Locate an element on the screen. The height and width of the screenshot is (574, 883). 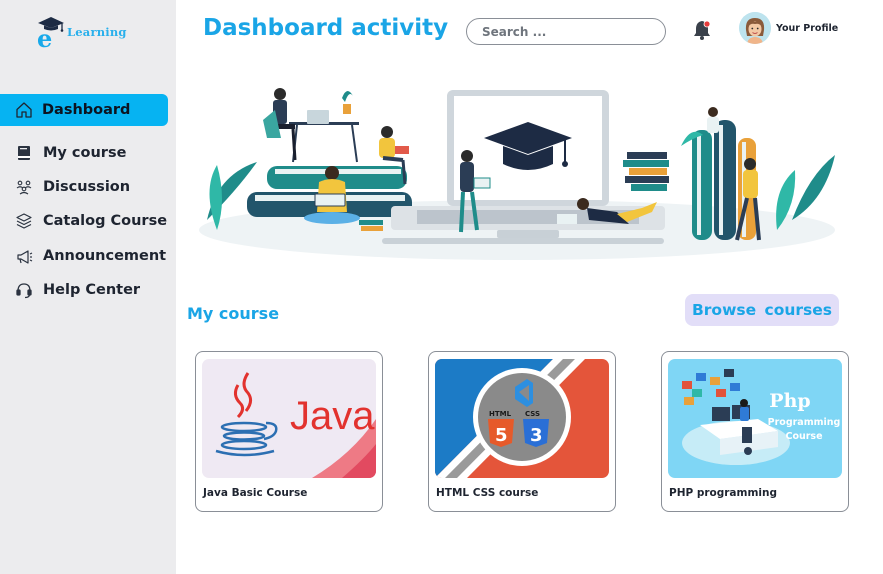
section-title-my-course: My course is located at coordinates (233, 313).